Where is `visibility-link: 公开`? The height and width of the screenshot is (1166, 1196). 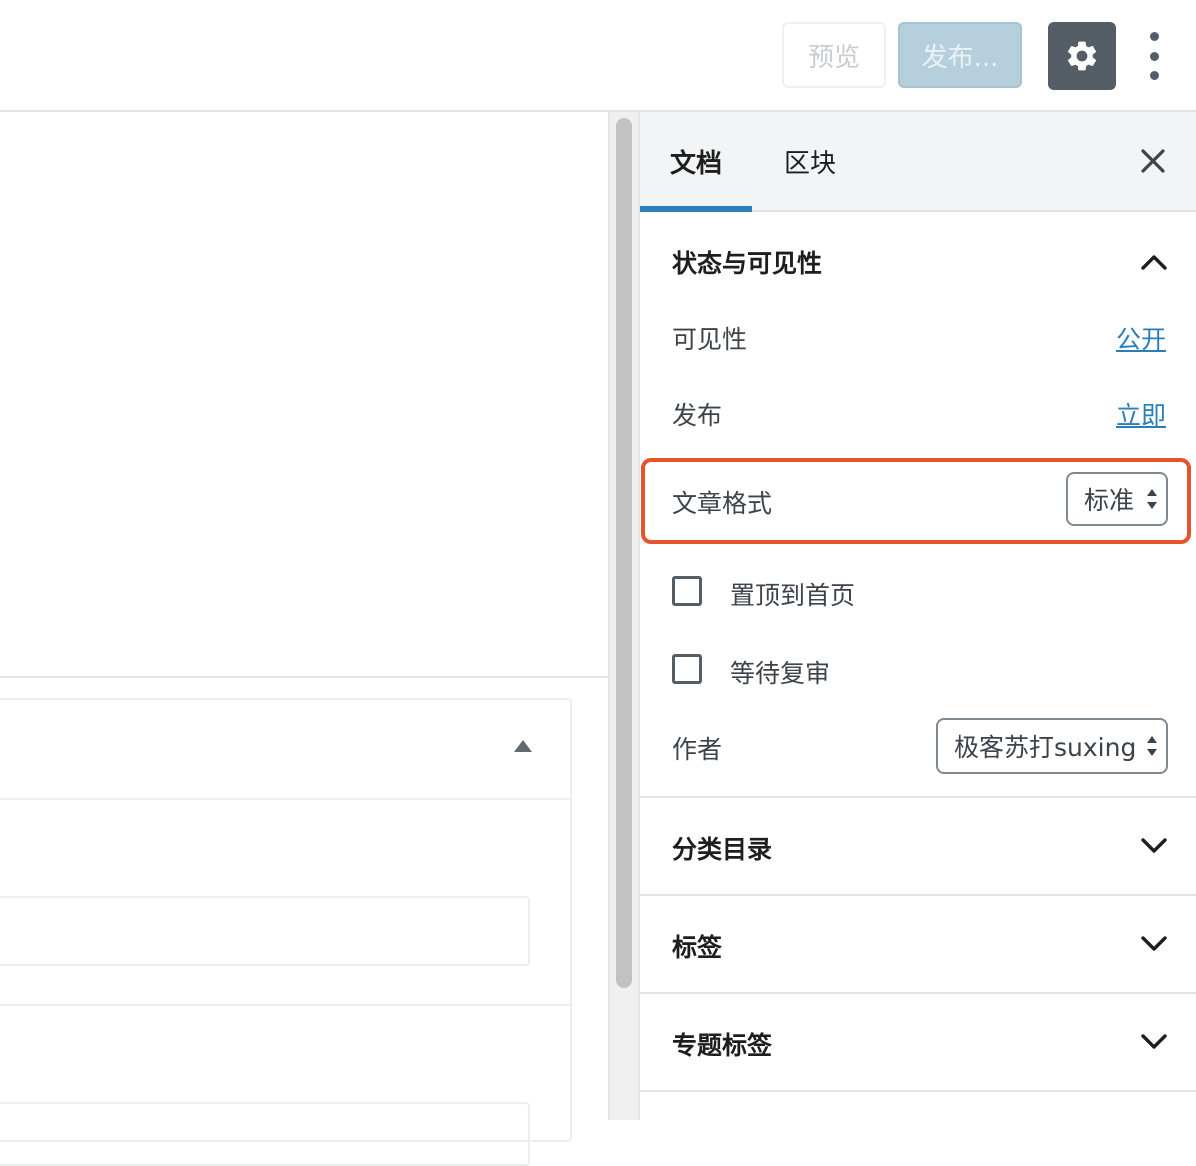 visibility-link: 公开 is located at coordinates (1141, 338).